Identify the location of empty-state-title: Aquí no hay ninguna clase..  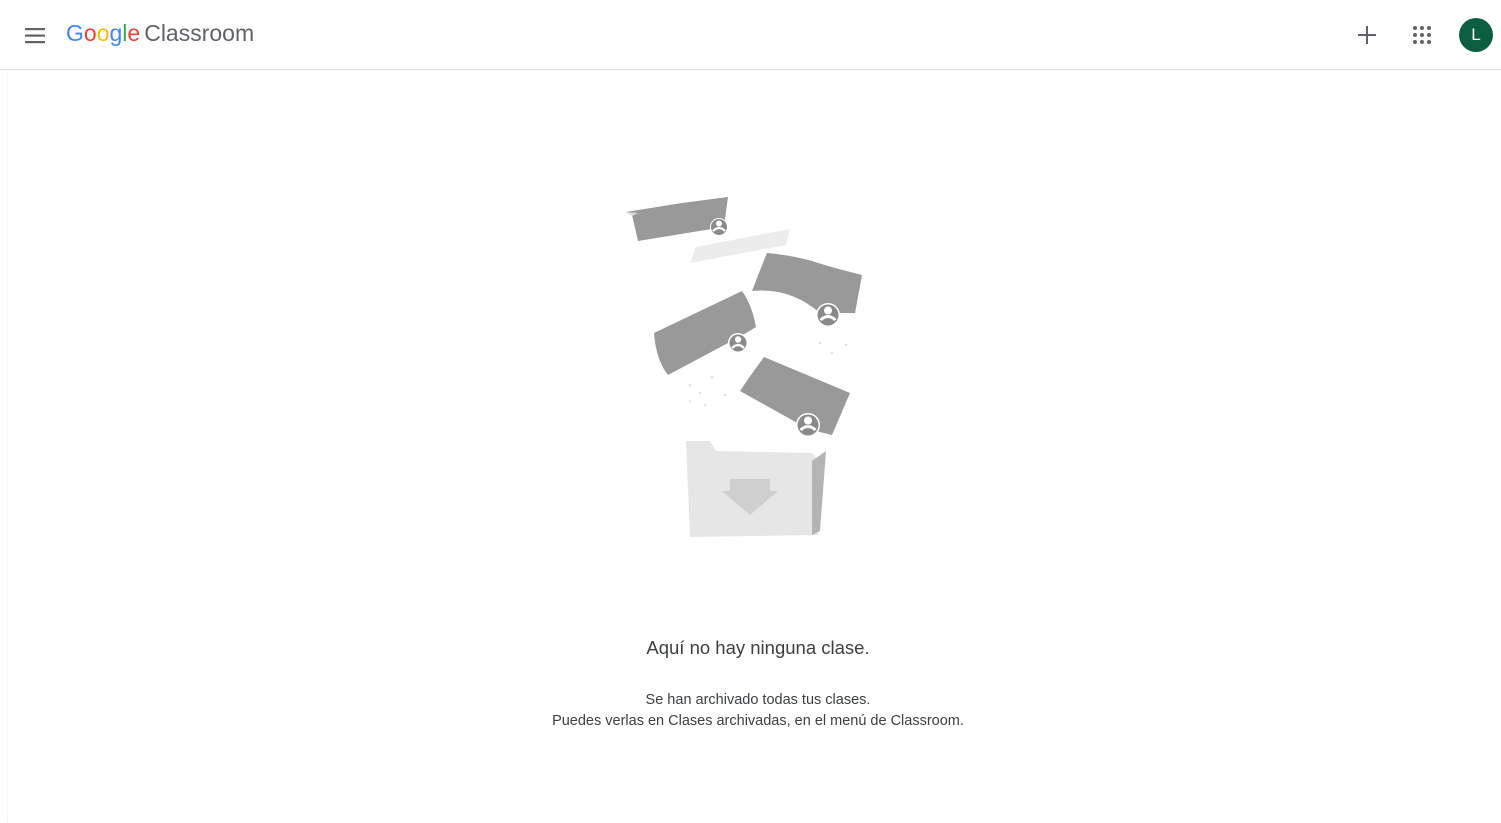
(758, 647).